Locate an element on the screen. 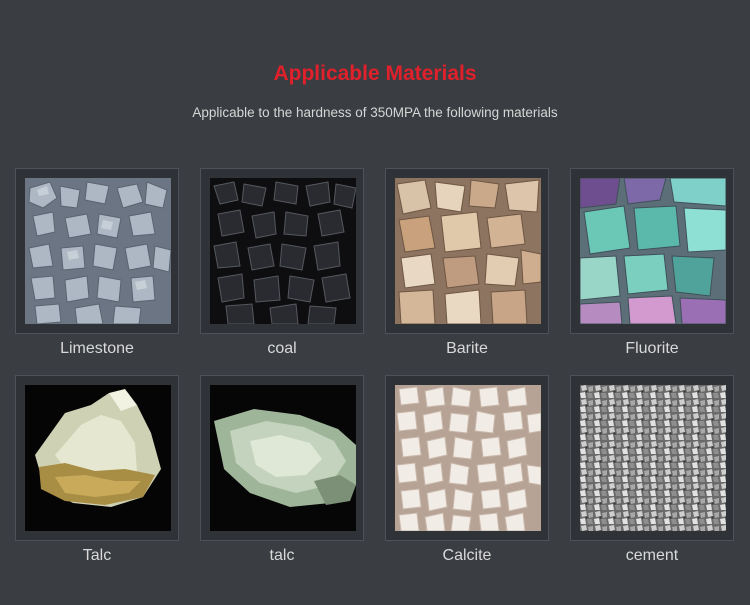  calcite-photo is located at coordinates (468, 458).